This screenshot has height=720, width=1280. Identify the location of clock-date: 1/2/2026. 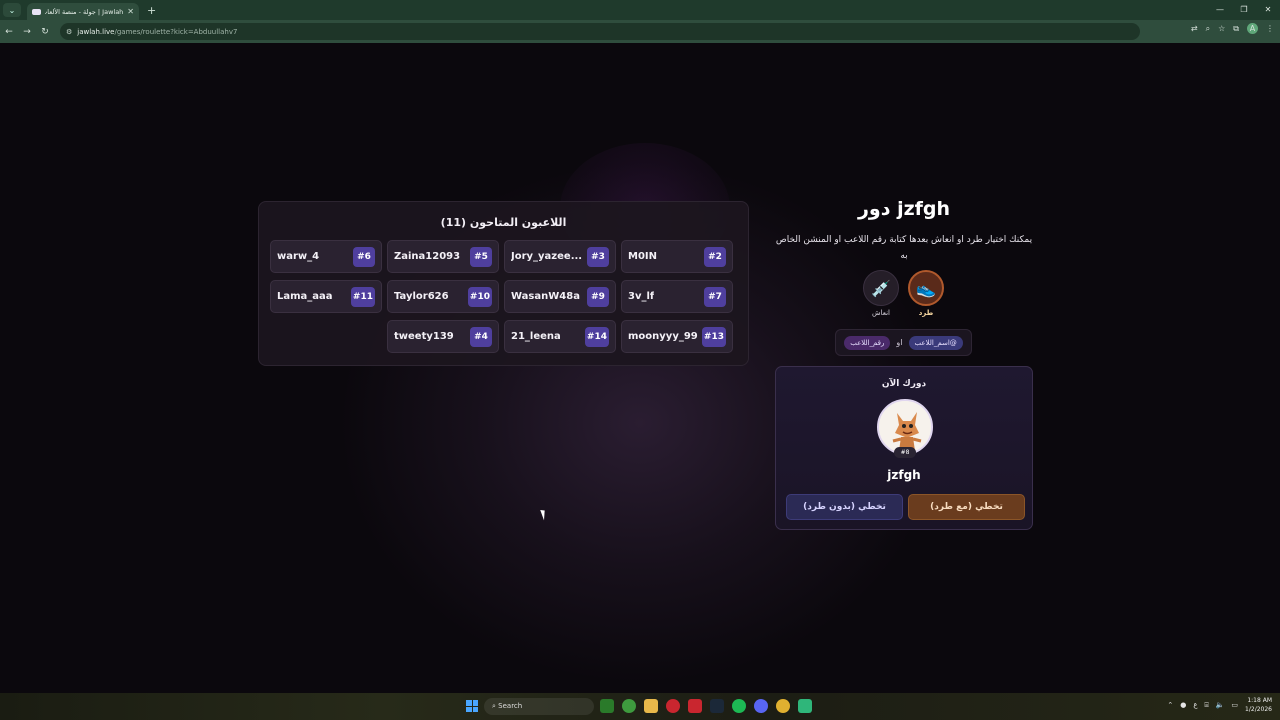
(1258, 709).